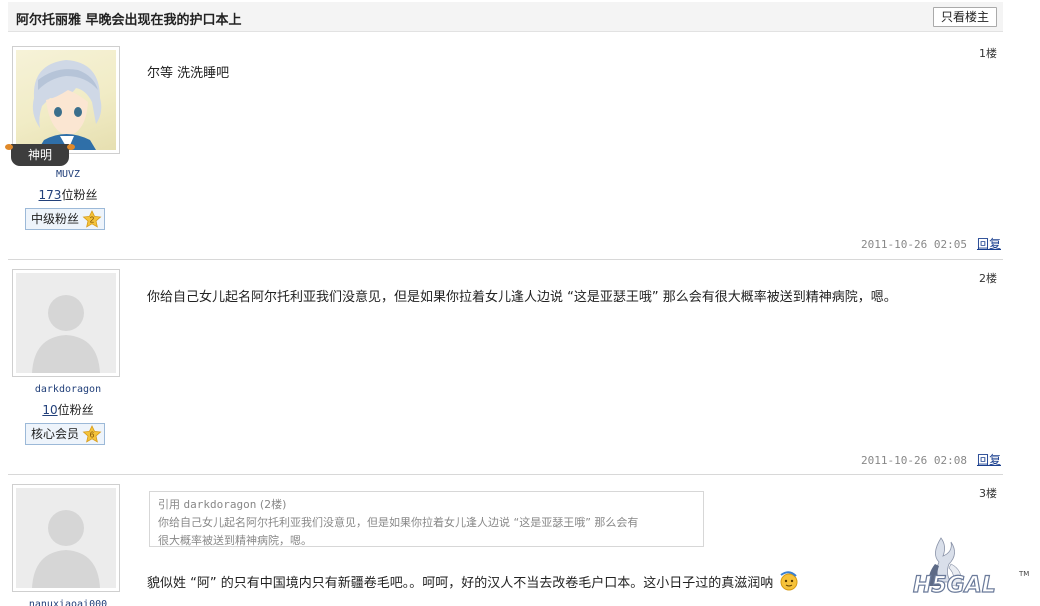 The height and width of the screenshot is (606, 1040). Describe the element at coordinates (1023, 574) in the screenshot. I see `trademark-mark: TM` at that location.